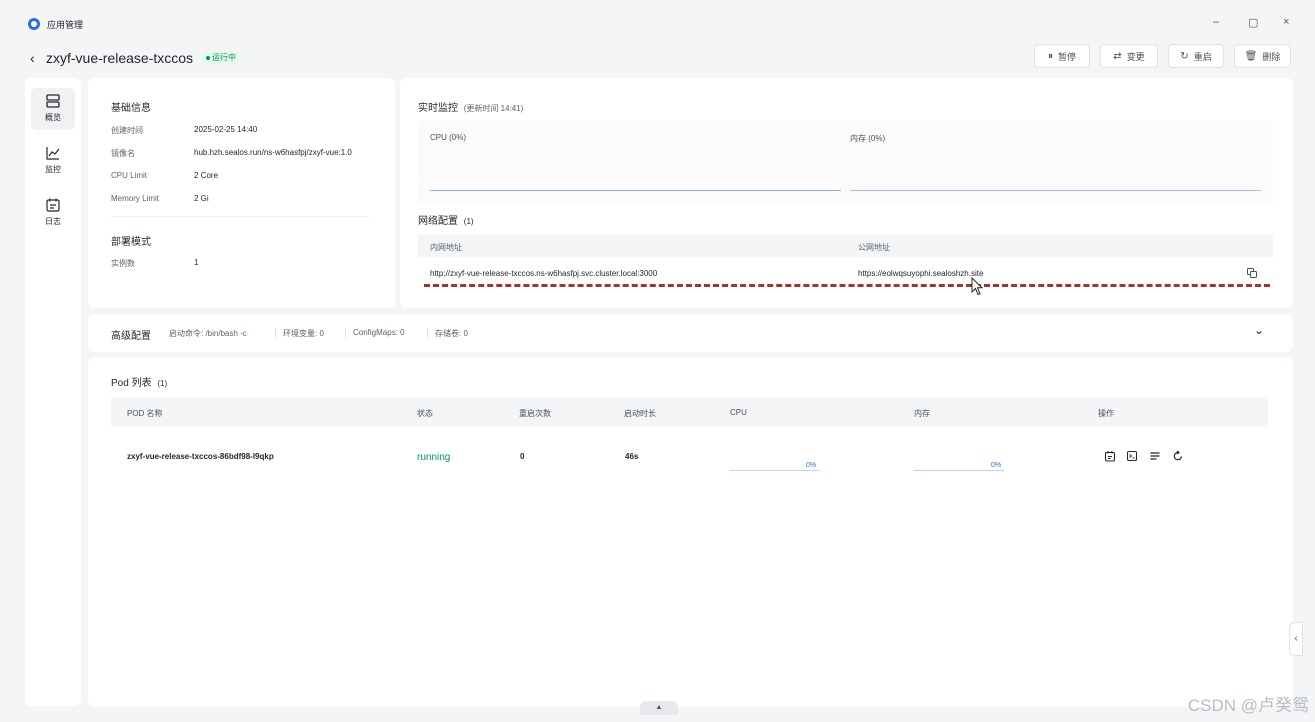 The width and height of the screenshot is (1315, 722). Describe the element at coordinates (131, 336) in the screenshot. I see `advanced-config-title: 高级配置` at that location.